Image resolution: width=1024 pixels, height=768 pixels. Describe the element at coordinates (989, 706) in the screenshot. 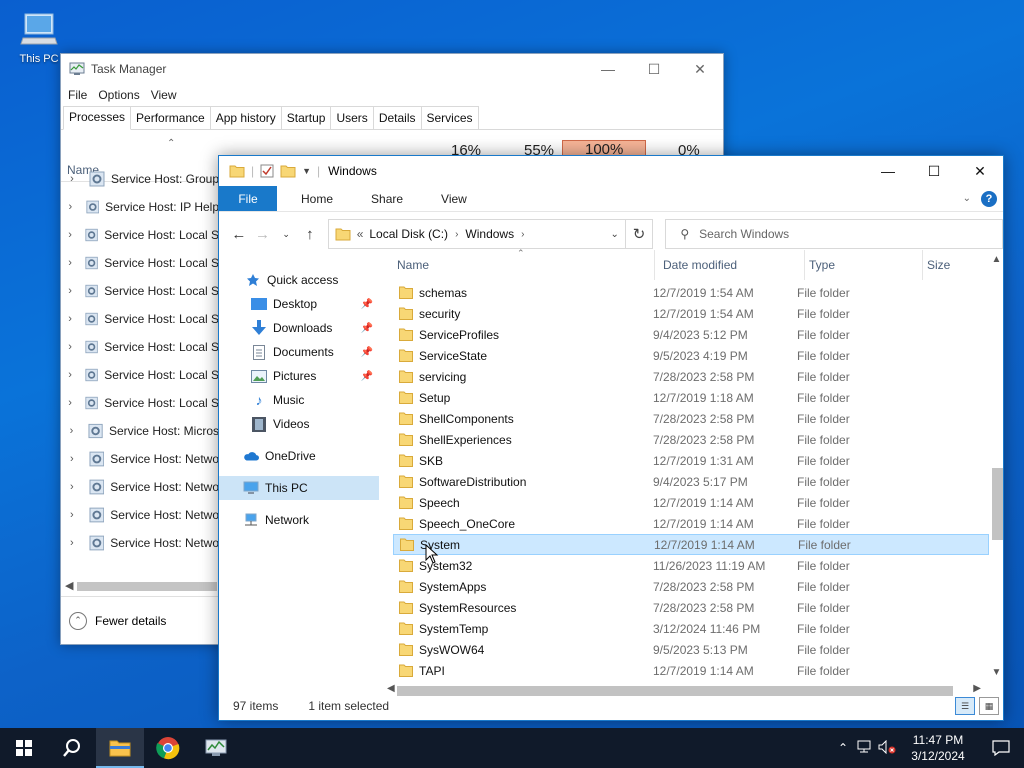

I see `large-icons-view-icon: ▦` at that location.